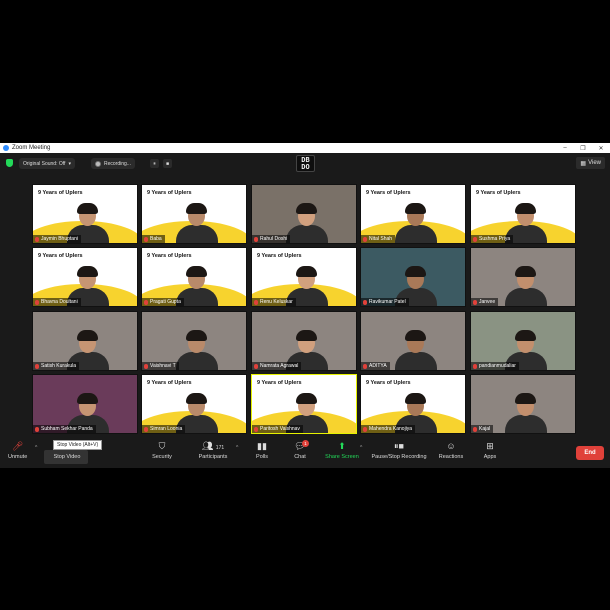 The image size is (610, 610). Describe the element at coordinates (342, 450) in the screenshot. I see `share-screen-button: ⬆︎ Share Screen` at that location.